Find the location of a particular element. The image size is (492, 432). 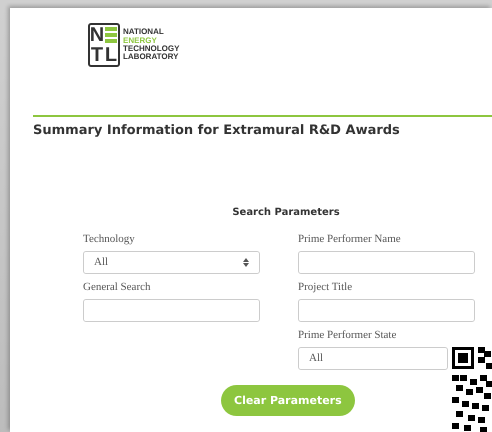

logo-text: ENERGY is located at coordinates (140, 40).